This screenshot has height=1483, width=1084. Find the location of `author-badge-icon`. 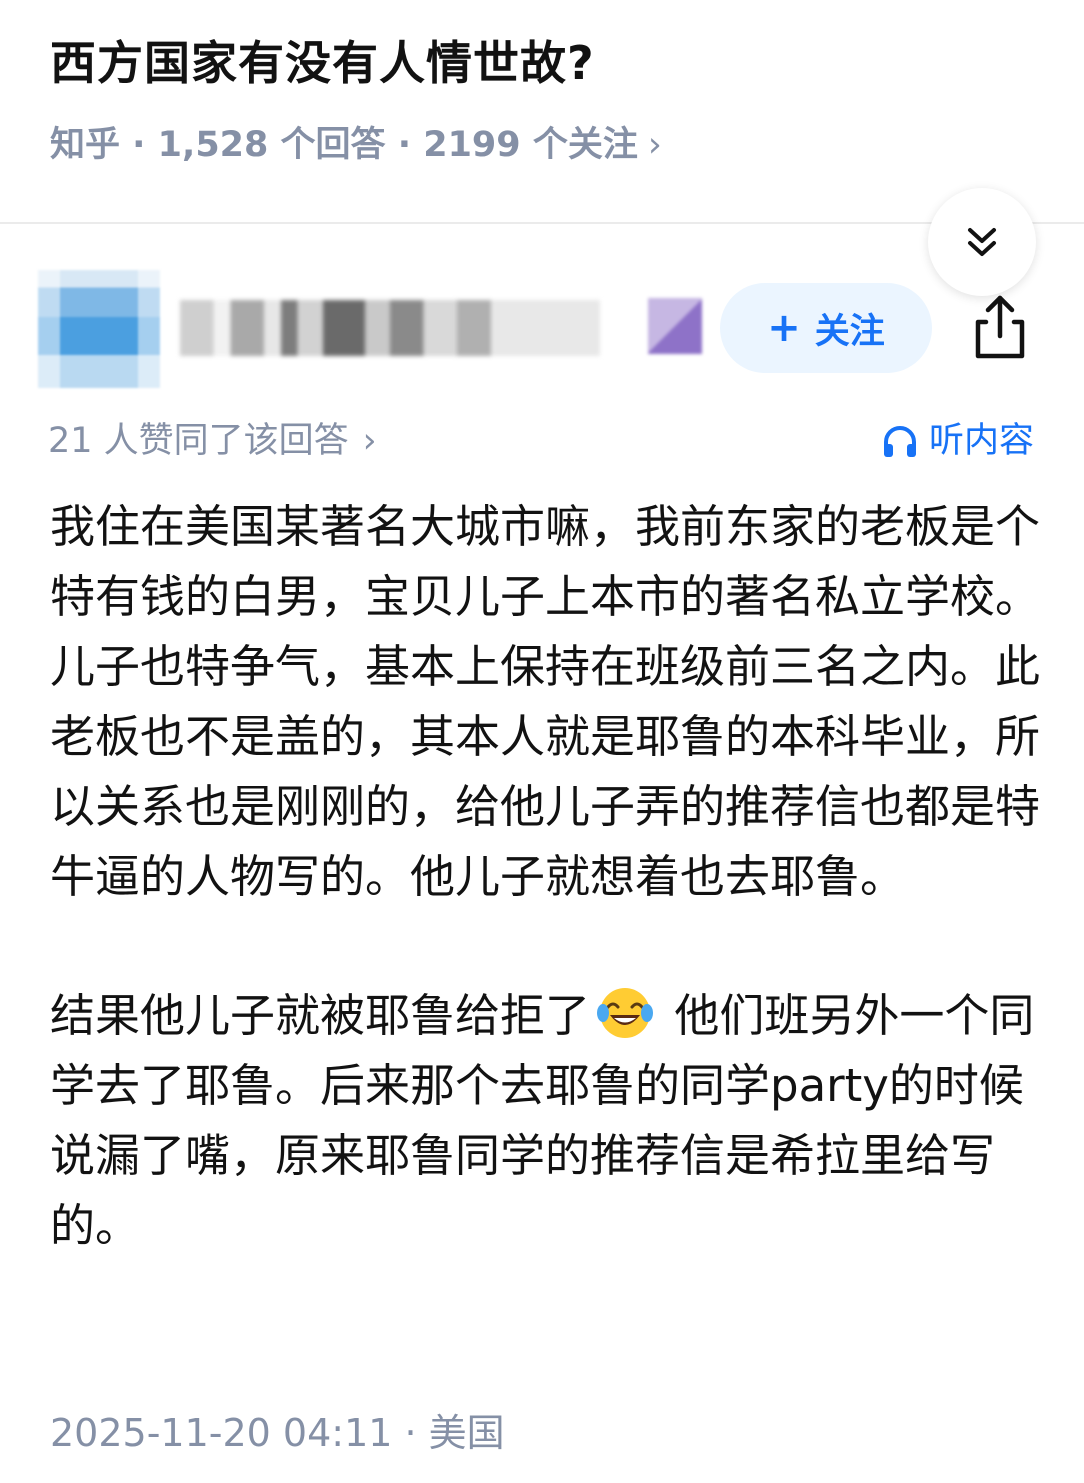

author-badge-icon is located at coordinates (675, 326).